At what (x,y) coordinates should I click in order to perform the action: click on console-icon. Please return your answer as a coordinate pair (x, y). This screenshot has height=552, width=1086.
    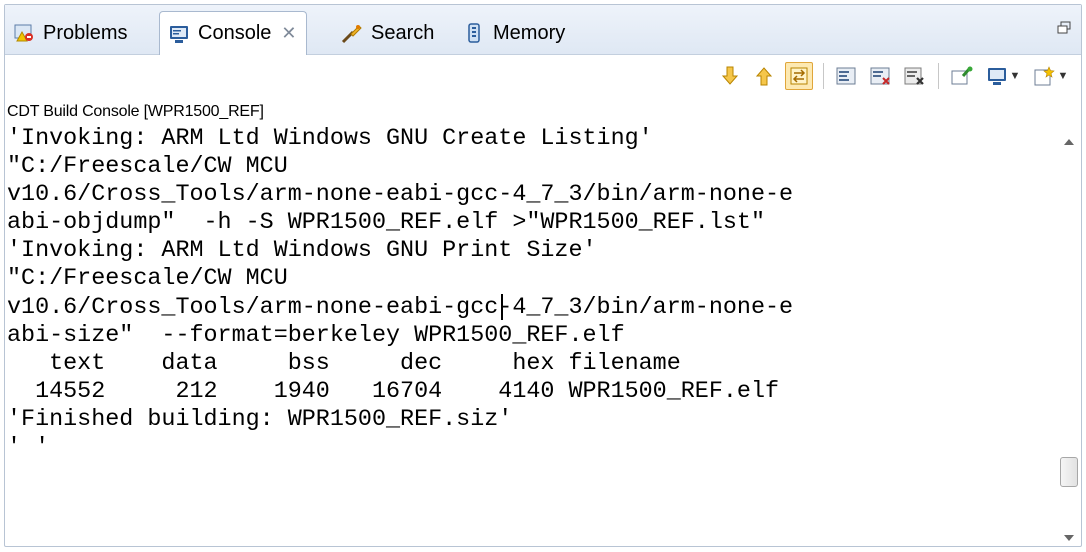
    Looking at the image, I should click on (179, 34).